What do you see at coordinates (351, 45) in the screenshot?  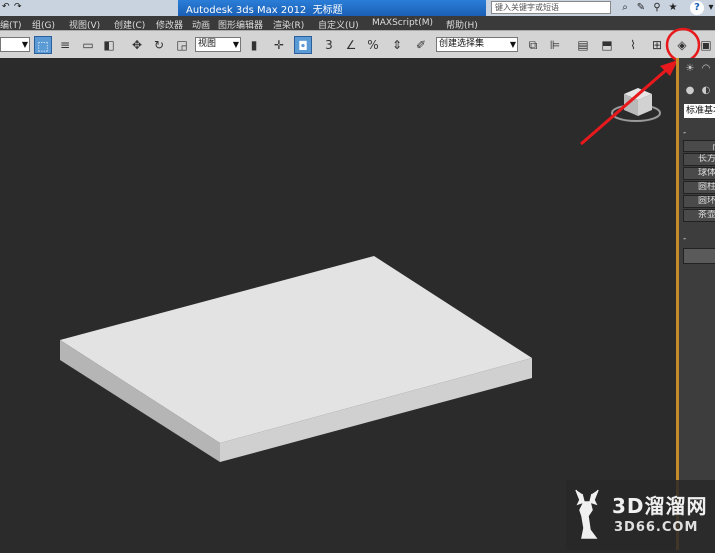 I see `angle-snap-icon: ∠` at bounding box center [351, 45].